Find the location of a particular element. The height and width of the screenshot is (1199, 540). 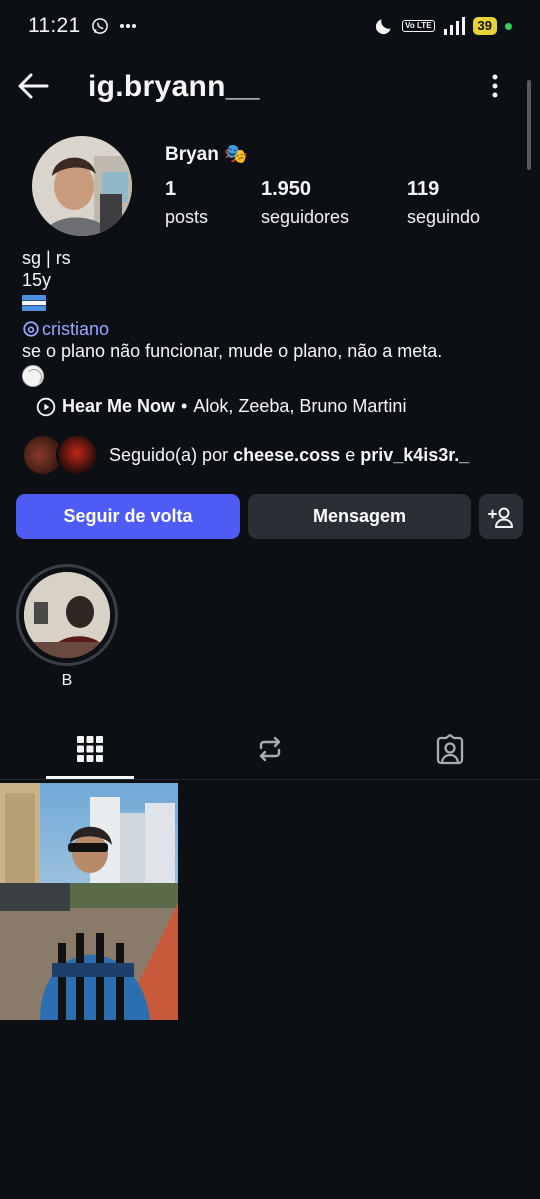

threads-icon is located at coordinates (31, 329).